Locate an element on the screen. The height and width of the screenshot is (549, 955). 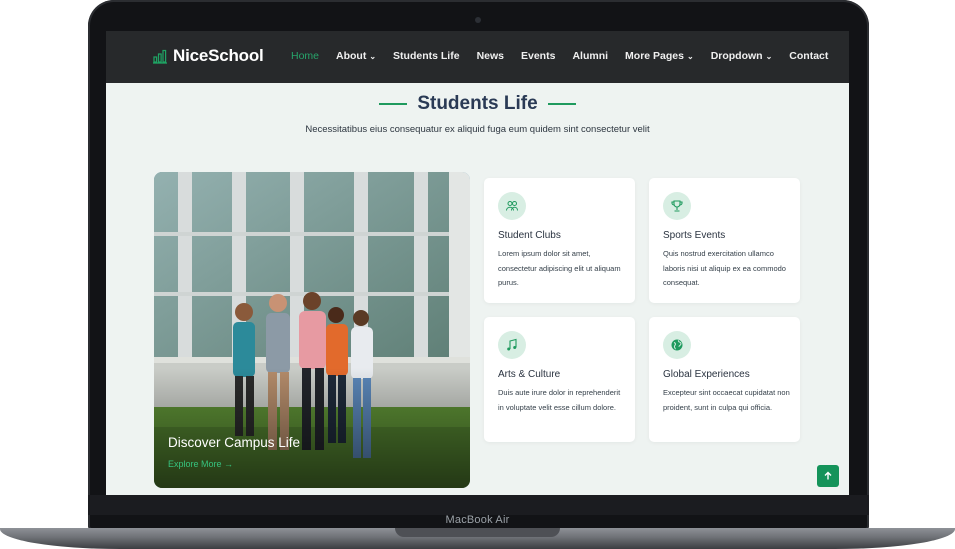
nav-more-pages-label: More Pages is located at coordinates (654, 56).